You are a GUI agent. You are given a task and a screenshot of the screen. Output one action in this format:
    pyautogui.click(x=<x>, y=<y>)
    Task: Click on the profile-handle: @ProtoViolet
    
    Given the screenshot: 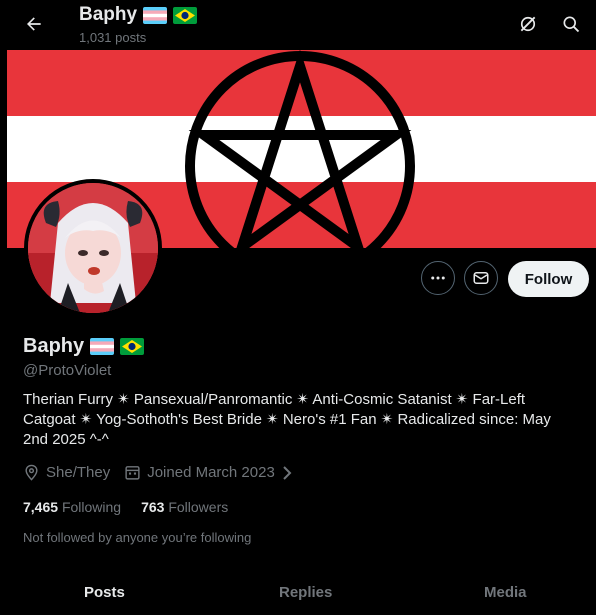 What is the action you would take?
    pyautogui.click(x=67, y=370)
    